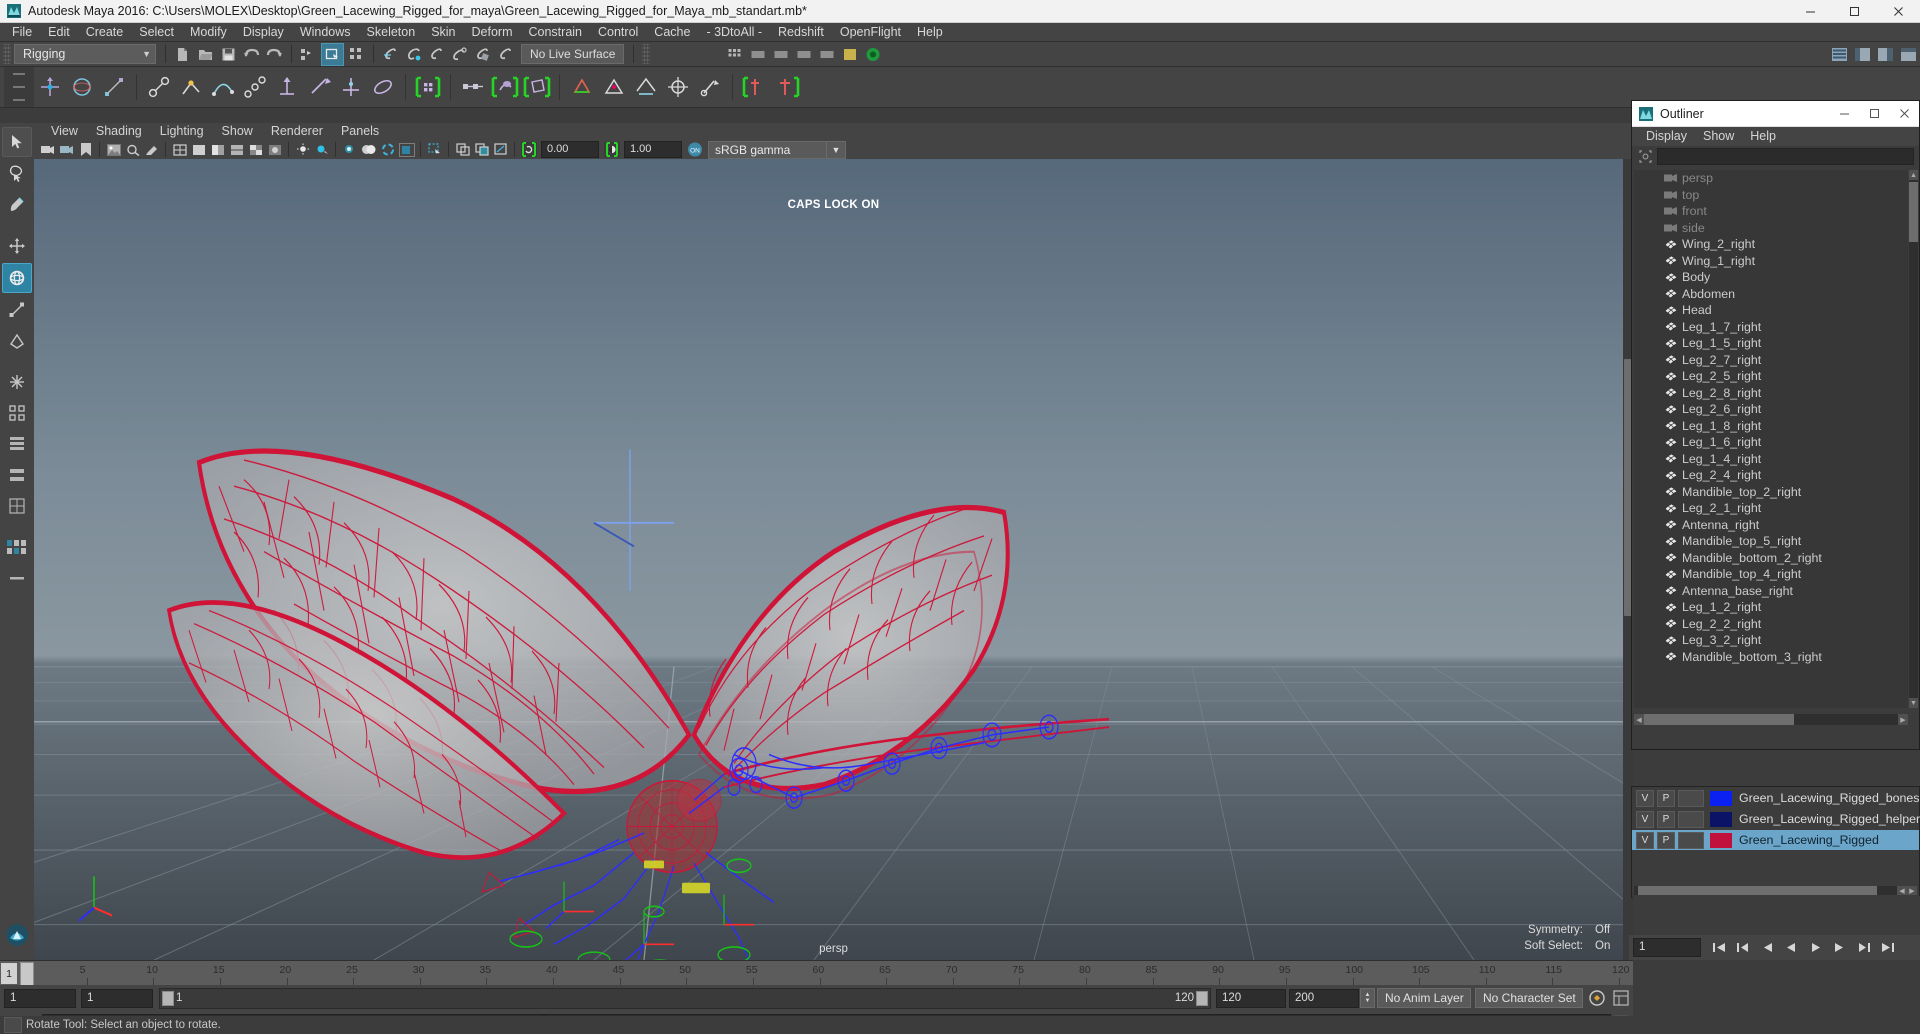  What do you see at coordinates (653, 149) in the screenshot?
I see `gamma-field: 1.00` at bounding box center [653, 149].